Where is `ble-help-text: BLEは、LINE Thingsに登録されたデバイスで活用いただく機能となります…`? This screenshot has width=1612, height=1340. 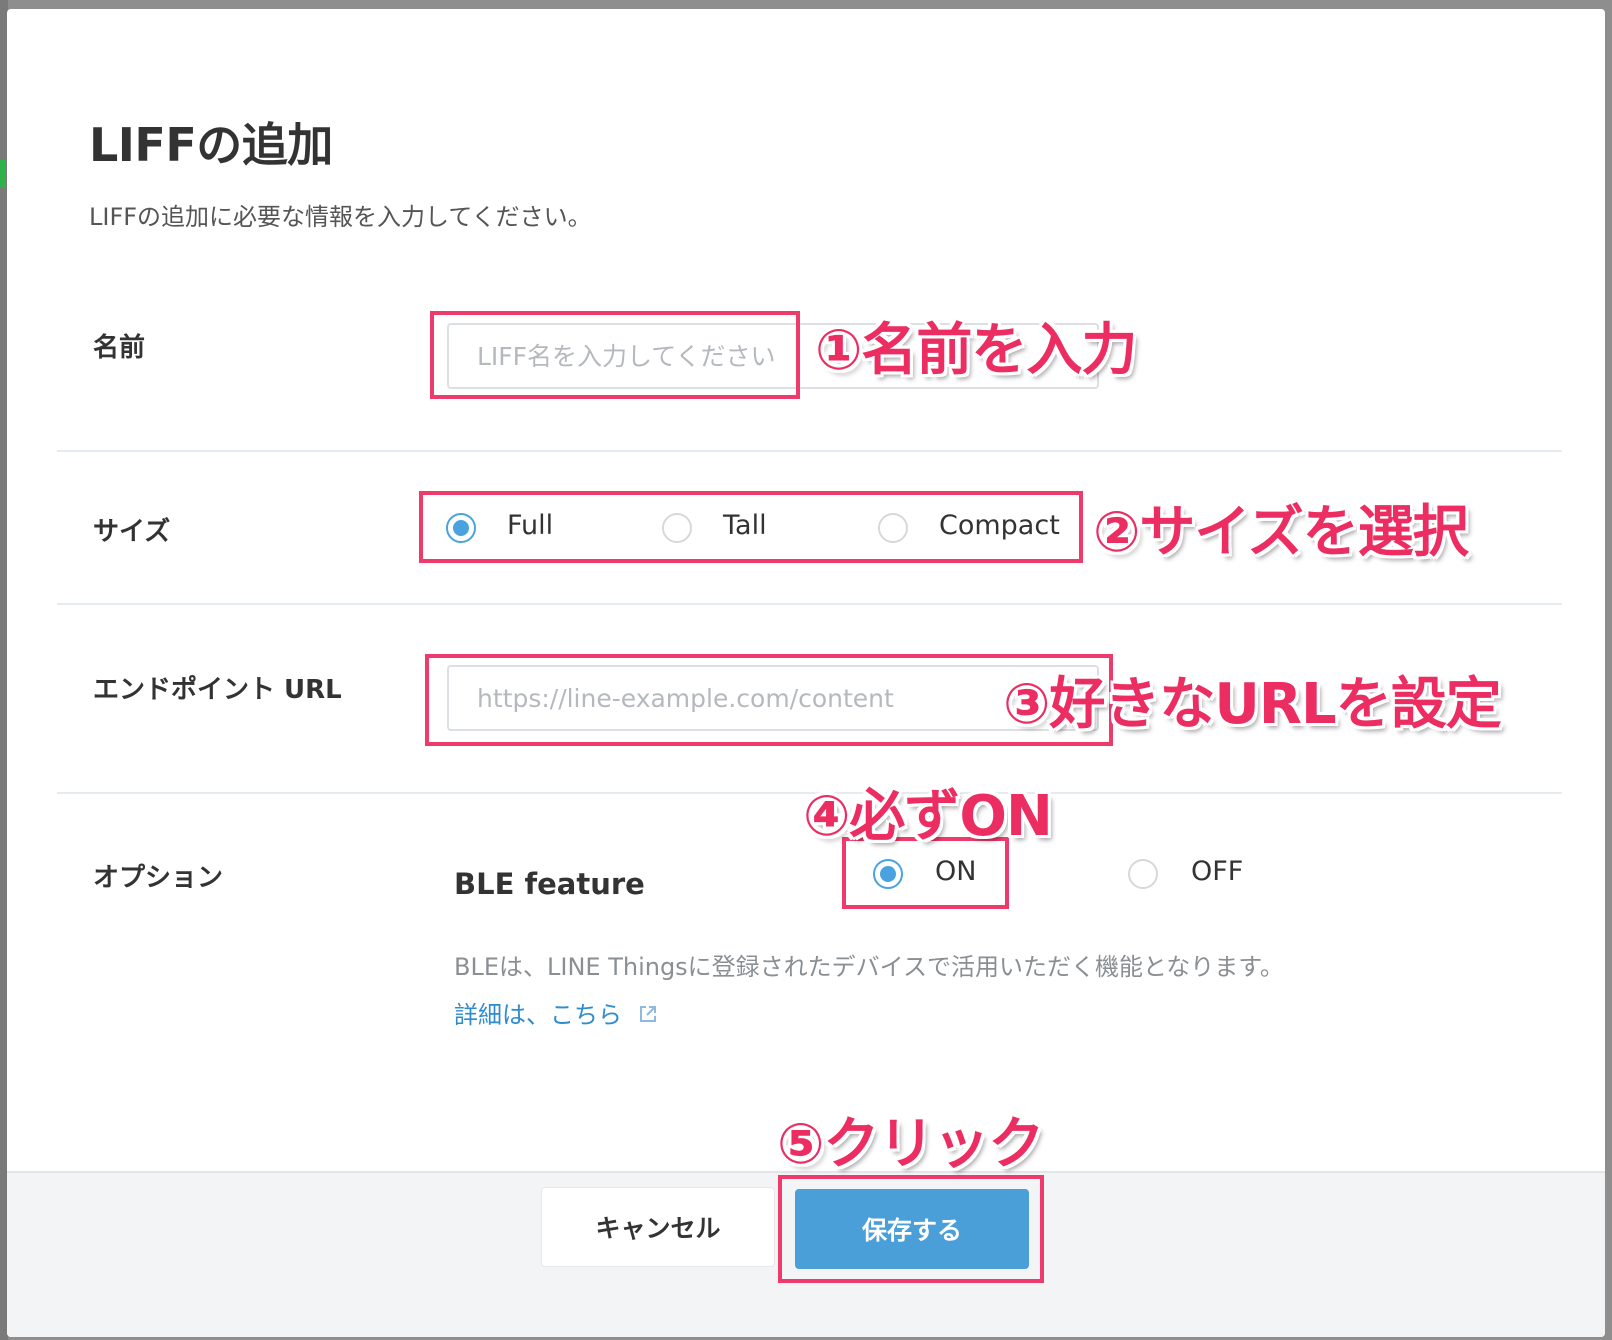
ble-help-text: BLEは、LINE Thingsに登録されたデバイスで活用いただく機能となります… is located at coordinates (869, 967).